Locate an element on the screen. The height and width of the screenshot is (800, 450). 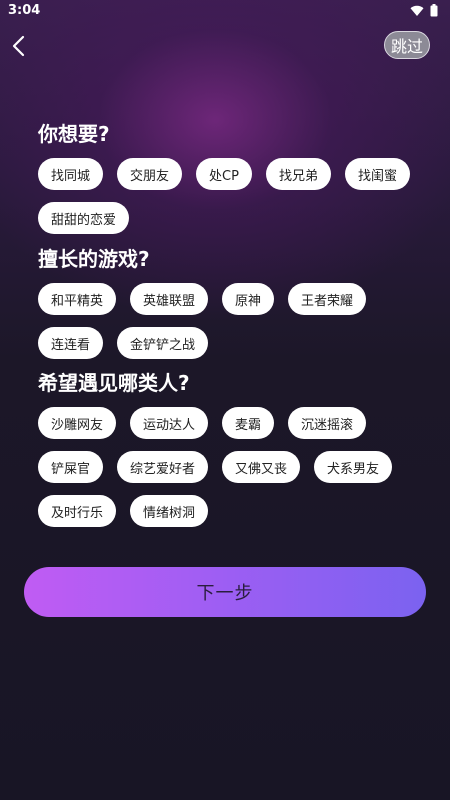
tag-chip: 找同城 is located at coordinates (71, 174).